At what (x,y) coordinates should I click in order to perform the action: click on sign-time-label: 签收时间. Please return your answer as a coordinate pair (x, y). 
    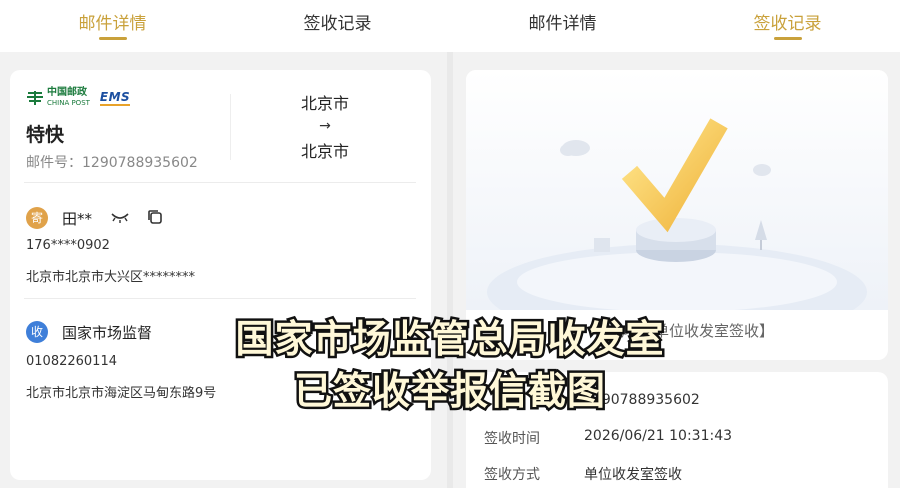
    Looking at the image, I should click on (512, 439).